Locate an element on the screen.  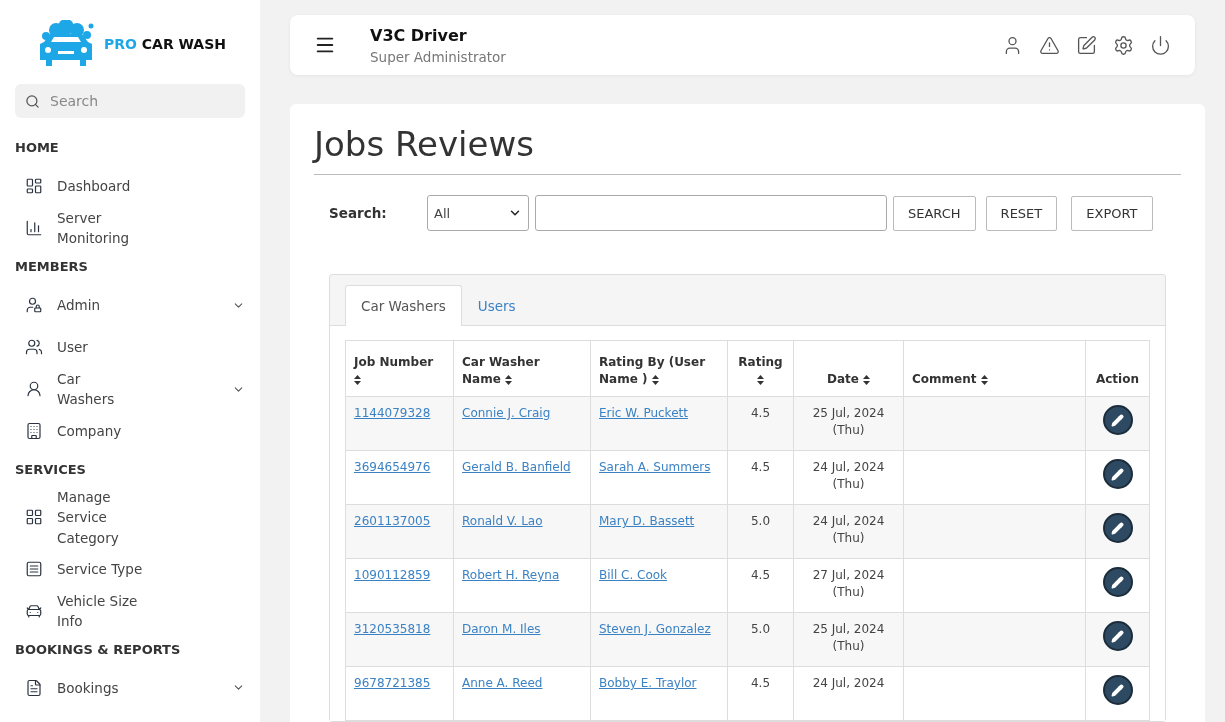
action-button: SEARCH is located at coordinates (934, 213).